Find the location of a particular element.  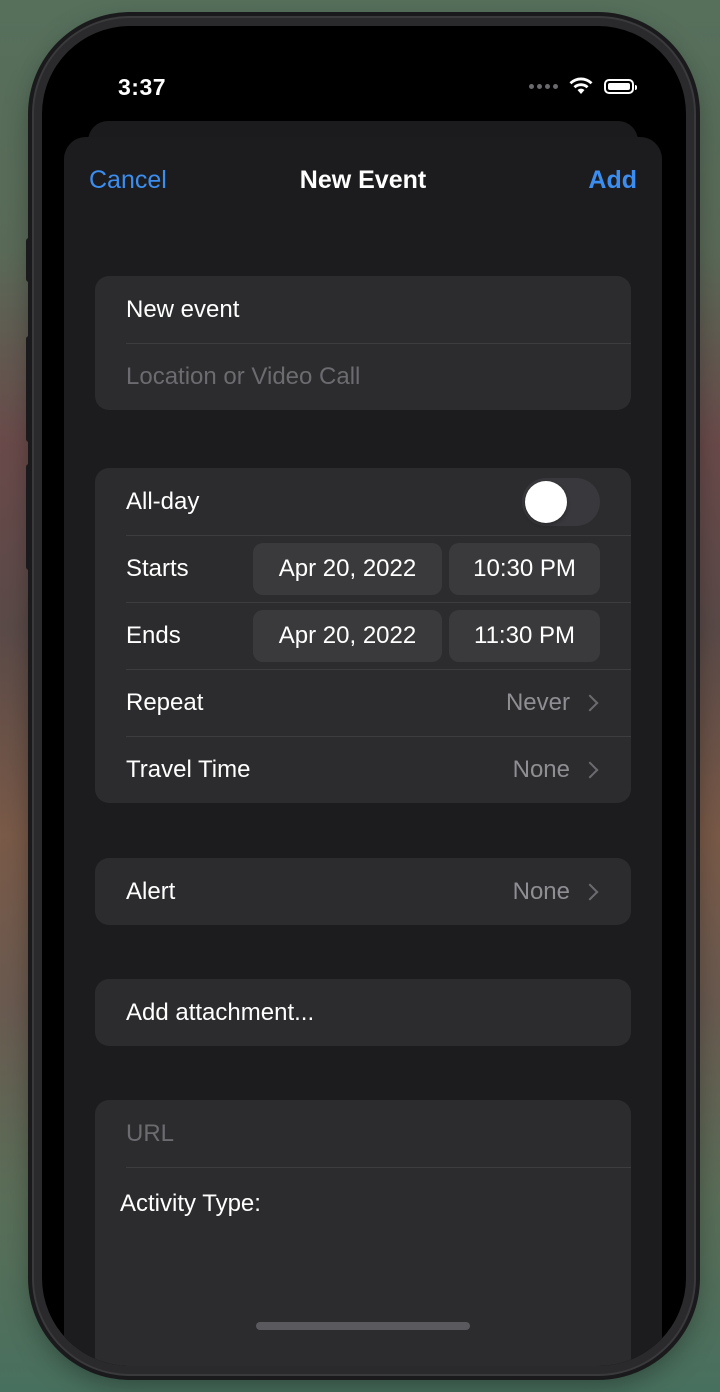

alert-row: Alert None is located at coordinates (363, 891).